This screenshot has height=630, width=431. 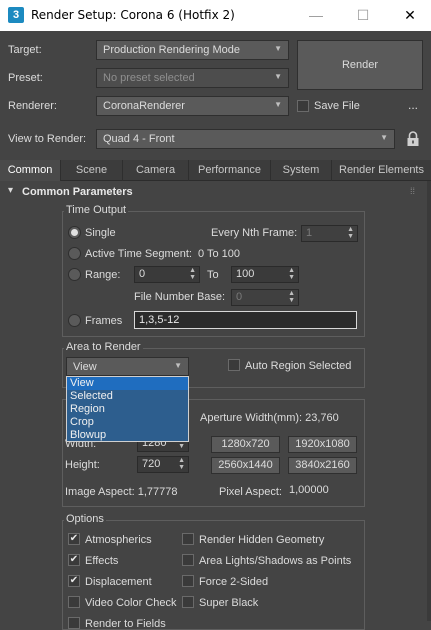 I want to click on every-nth-spinner: 1 ▲ ▼, so click(x=329, y=233).